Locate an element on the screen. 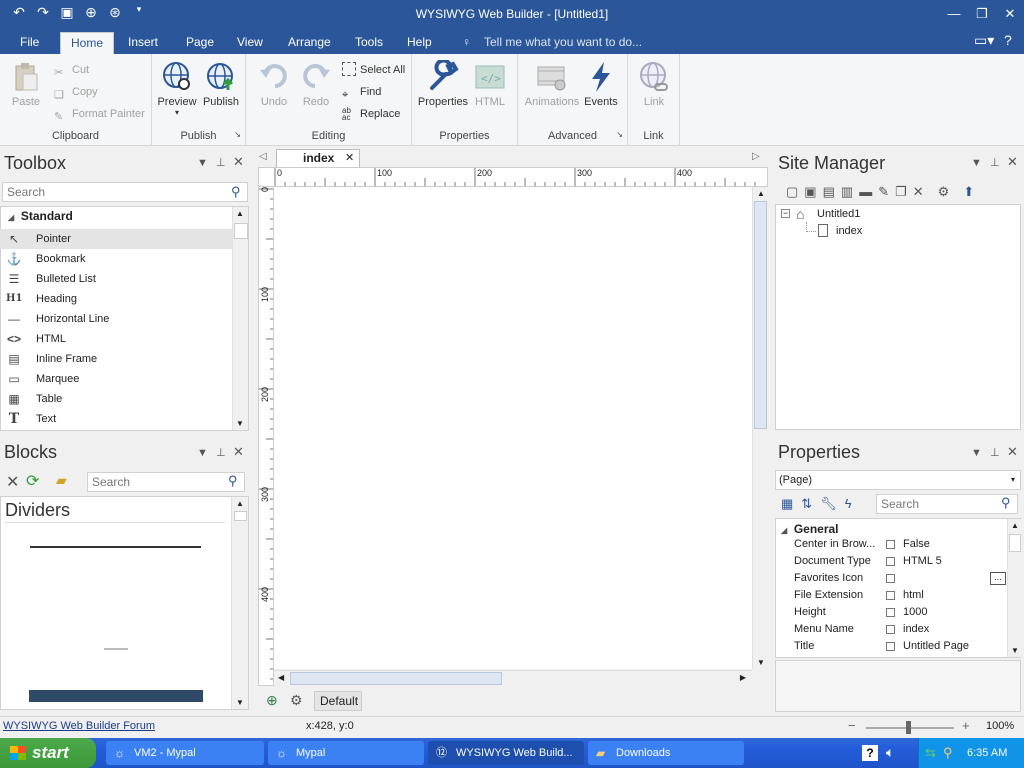  cut-button: ✂ Cut is located at coordinates (71, 70).